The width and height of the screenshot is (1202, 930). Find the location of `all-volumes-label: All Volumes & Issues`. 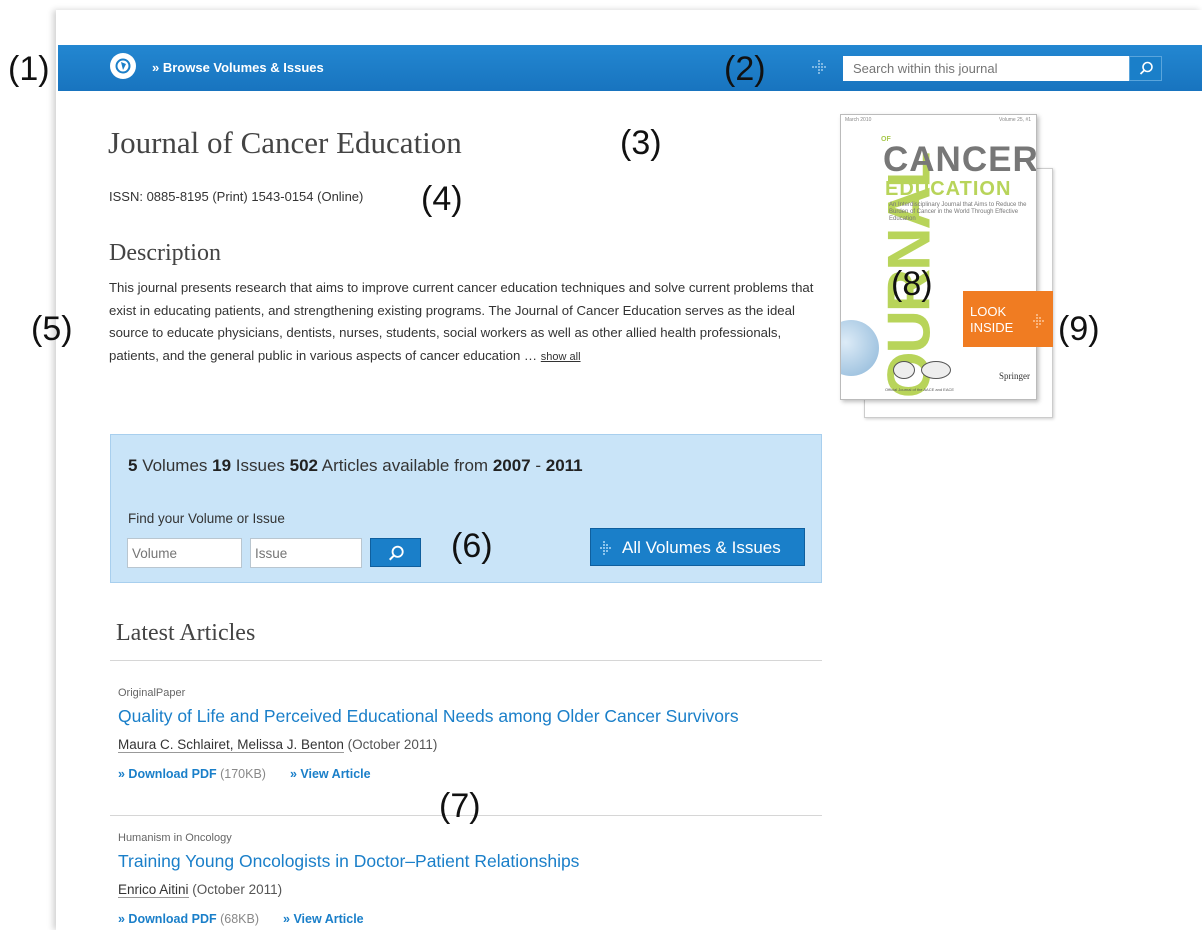

all-volumes-label: All Volumes & Issues is located at coordinates (701, 547).